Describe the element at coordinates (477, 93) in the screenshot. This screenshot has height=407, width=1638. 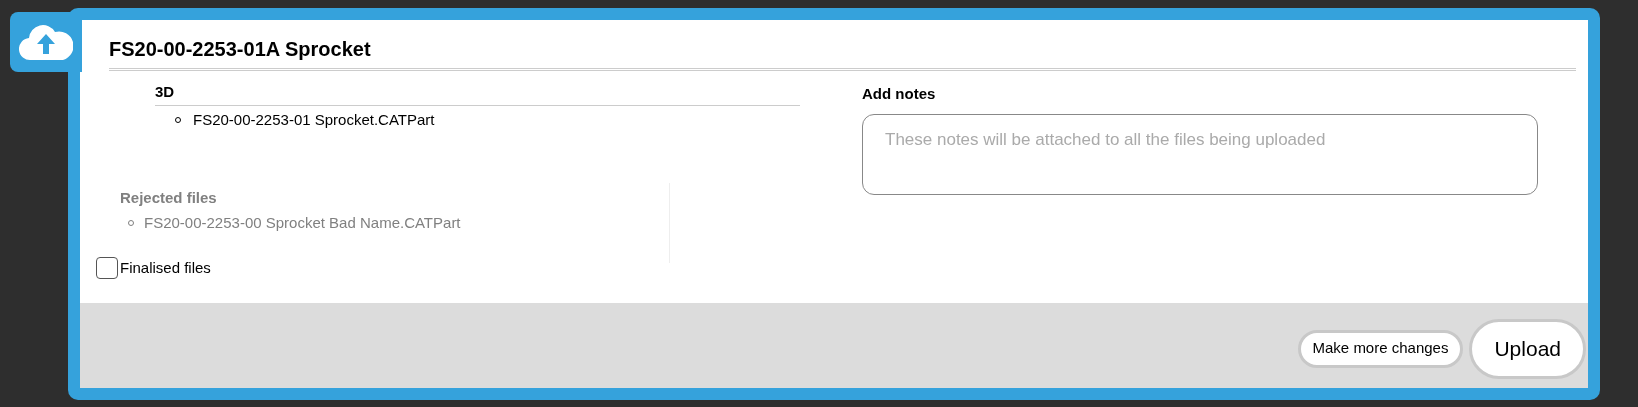
I see `group-heading: 3D` at that location.